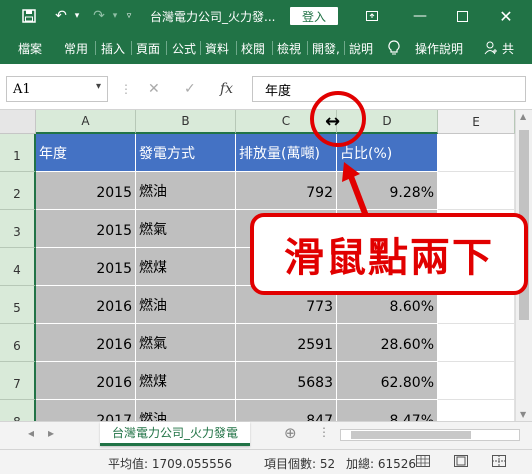 The height and width of the screenshot is (474, 532). Describe the element at coordinates (129, 16) in the screenshot. I see `customize-qat-icon: ▿` at that location.